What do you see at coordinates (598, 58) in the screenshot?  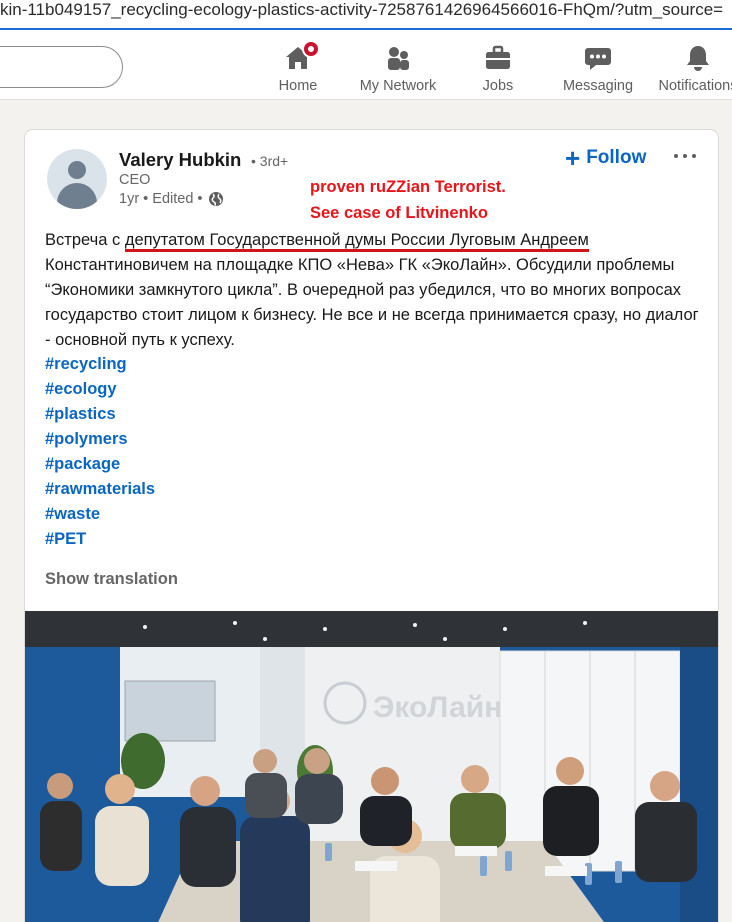 I see `chat-icon` at bounding box center [598, 58].